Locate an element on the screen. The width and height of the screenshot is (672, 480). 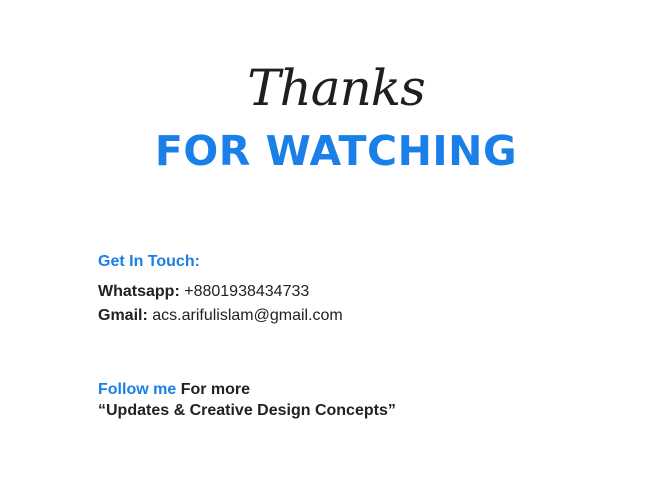
follow-line: Follow me For more is located at coordinates (174, 390).